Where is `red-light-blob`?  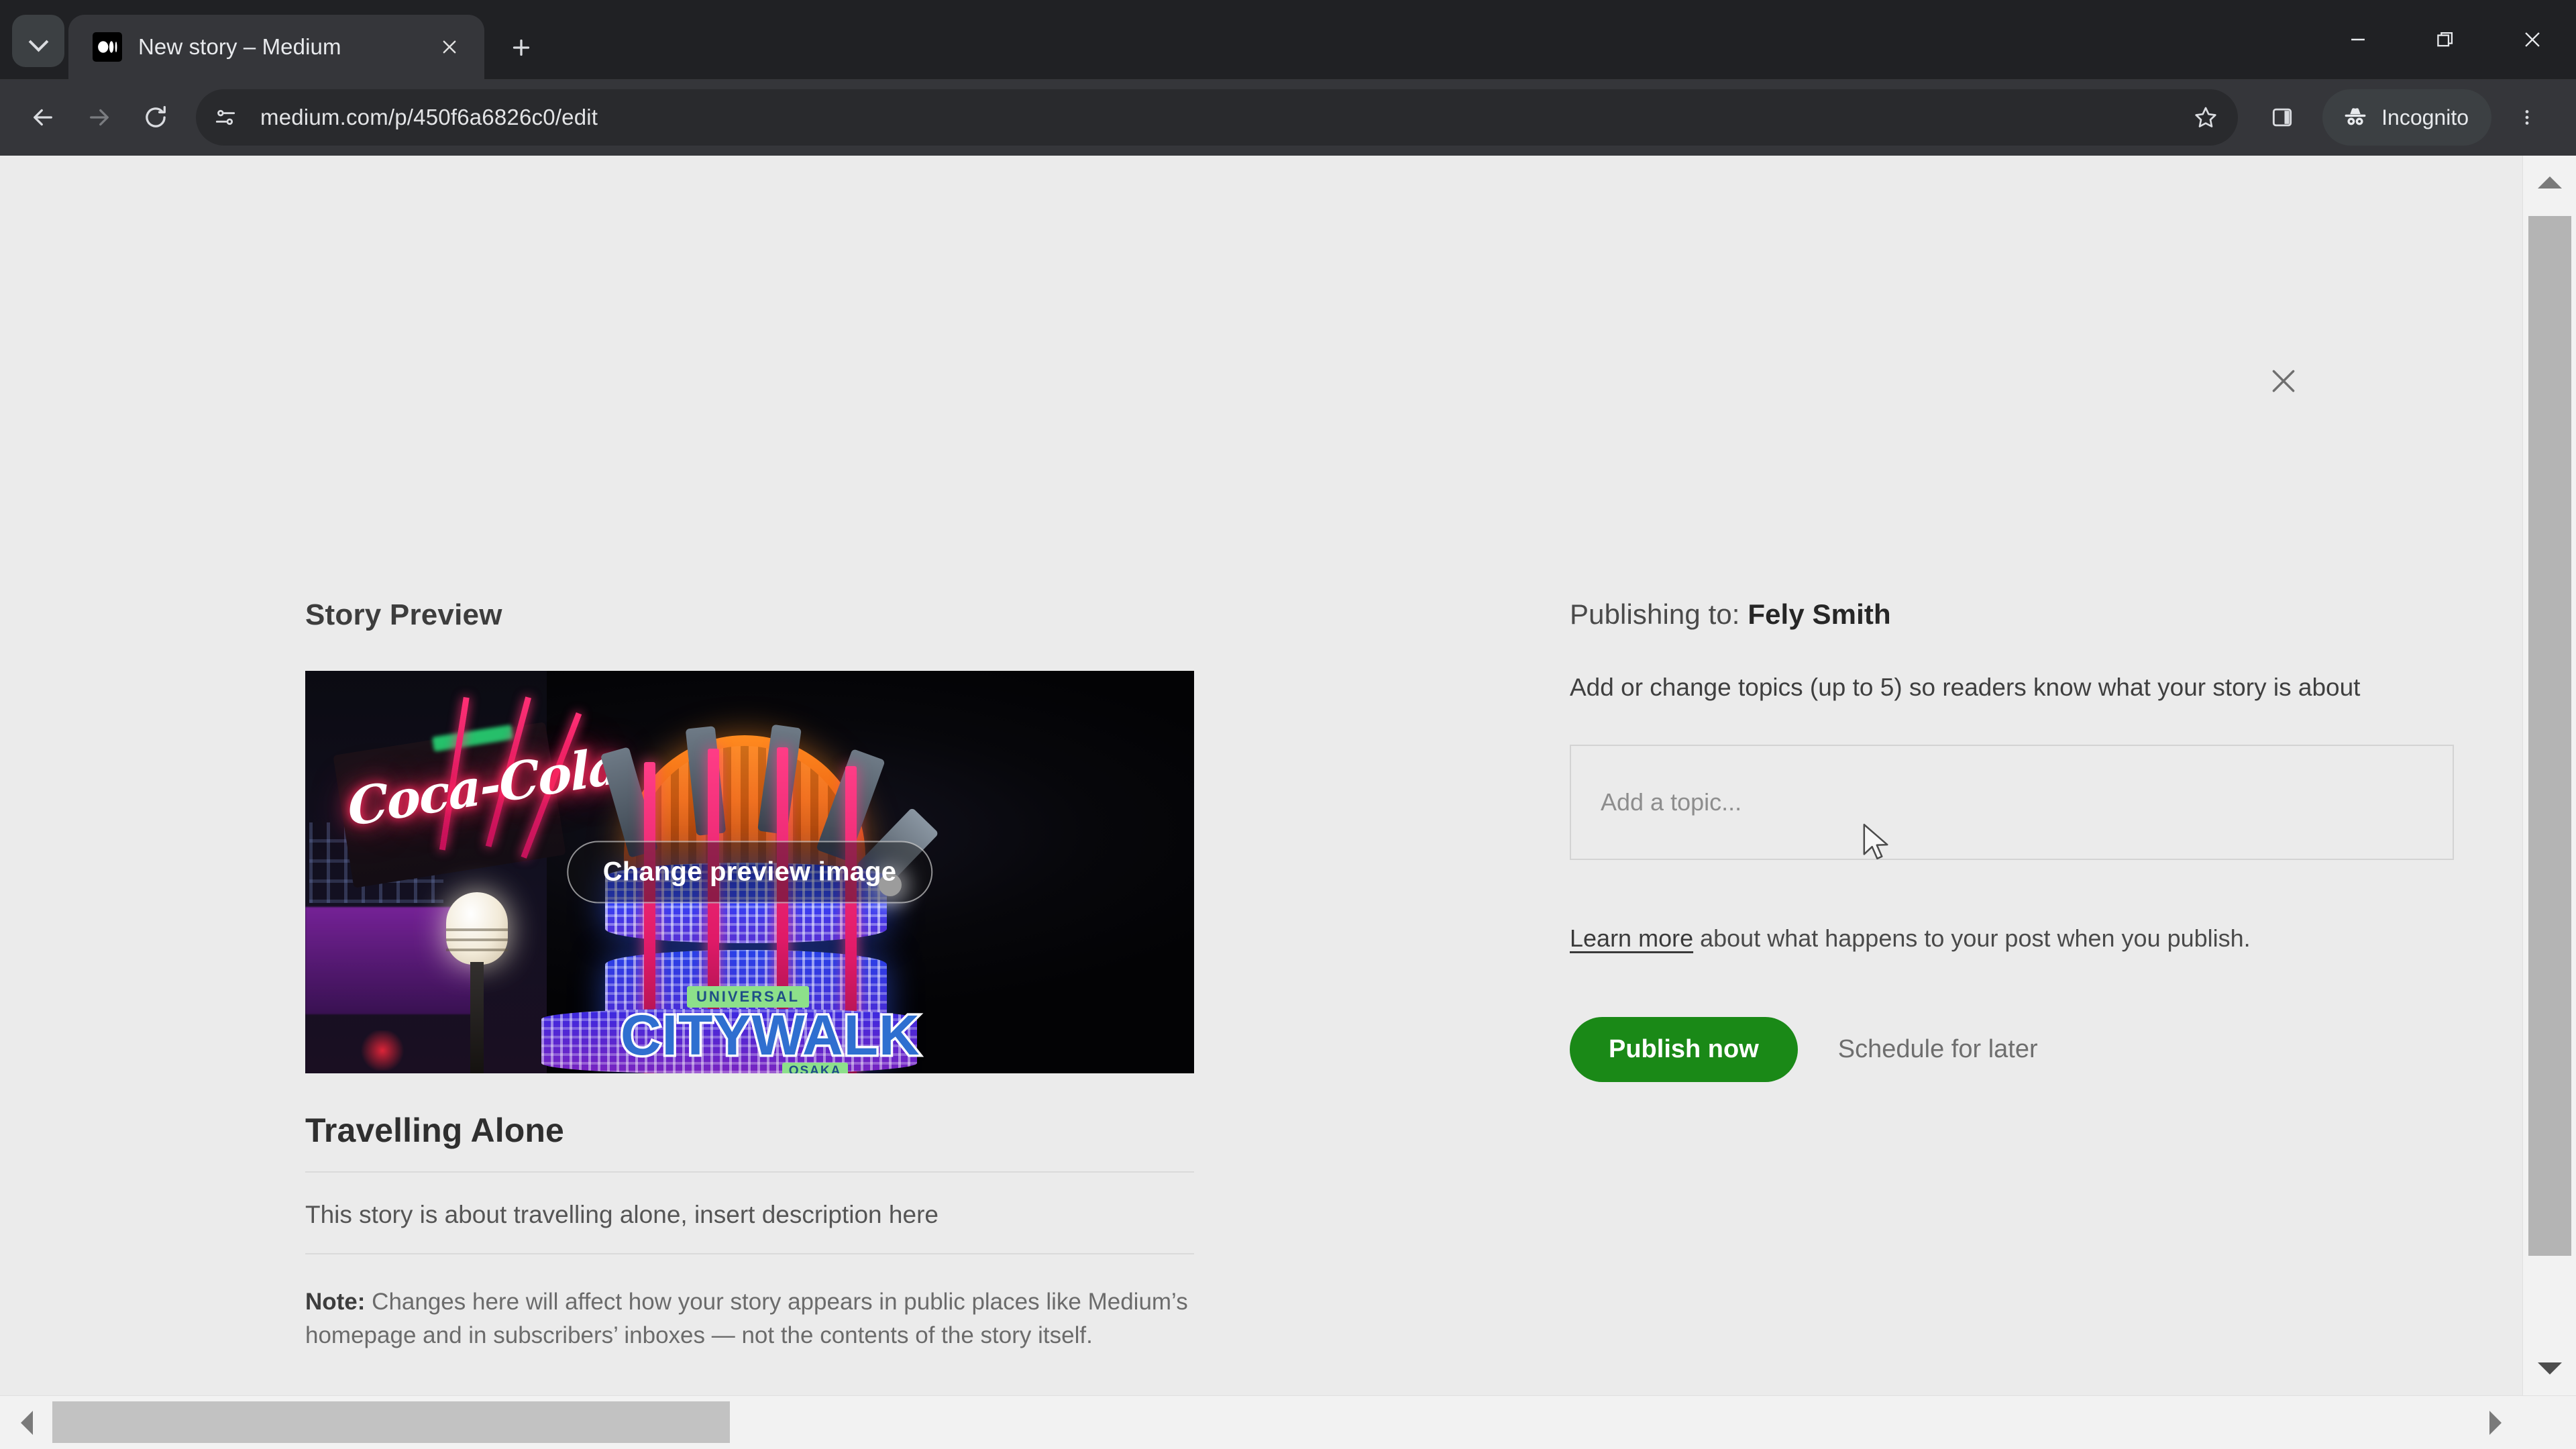 red-light-blob is located at coordinates (382, 1050).